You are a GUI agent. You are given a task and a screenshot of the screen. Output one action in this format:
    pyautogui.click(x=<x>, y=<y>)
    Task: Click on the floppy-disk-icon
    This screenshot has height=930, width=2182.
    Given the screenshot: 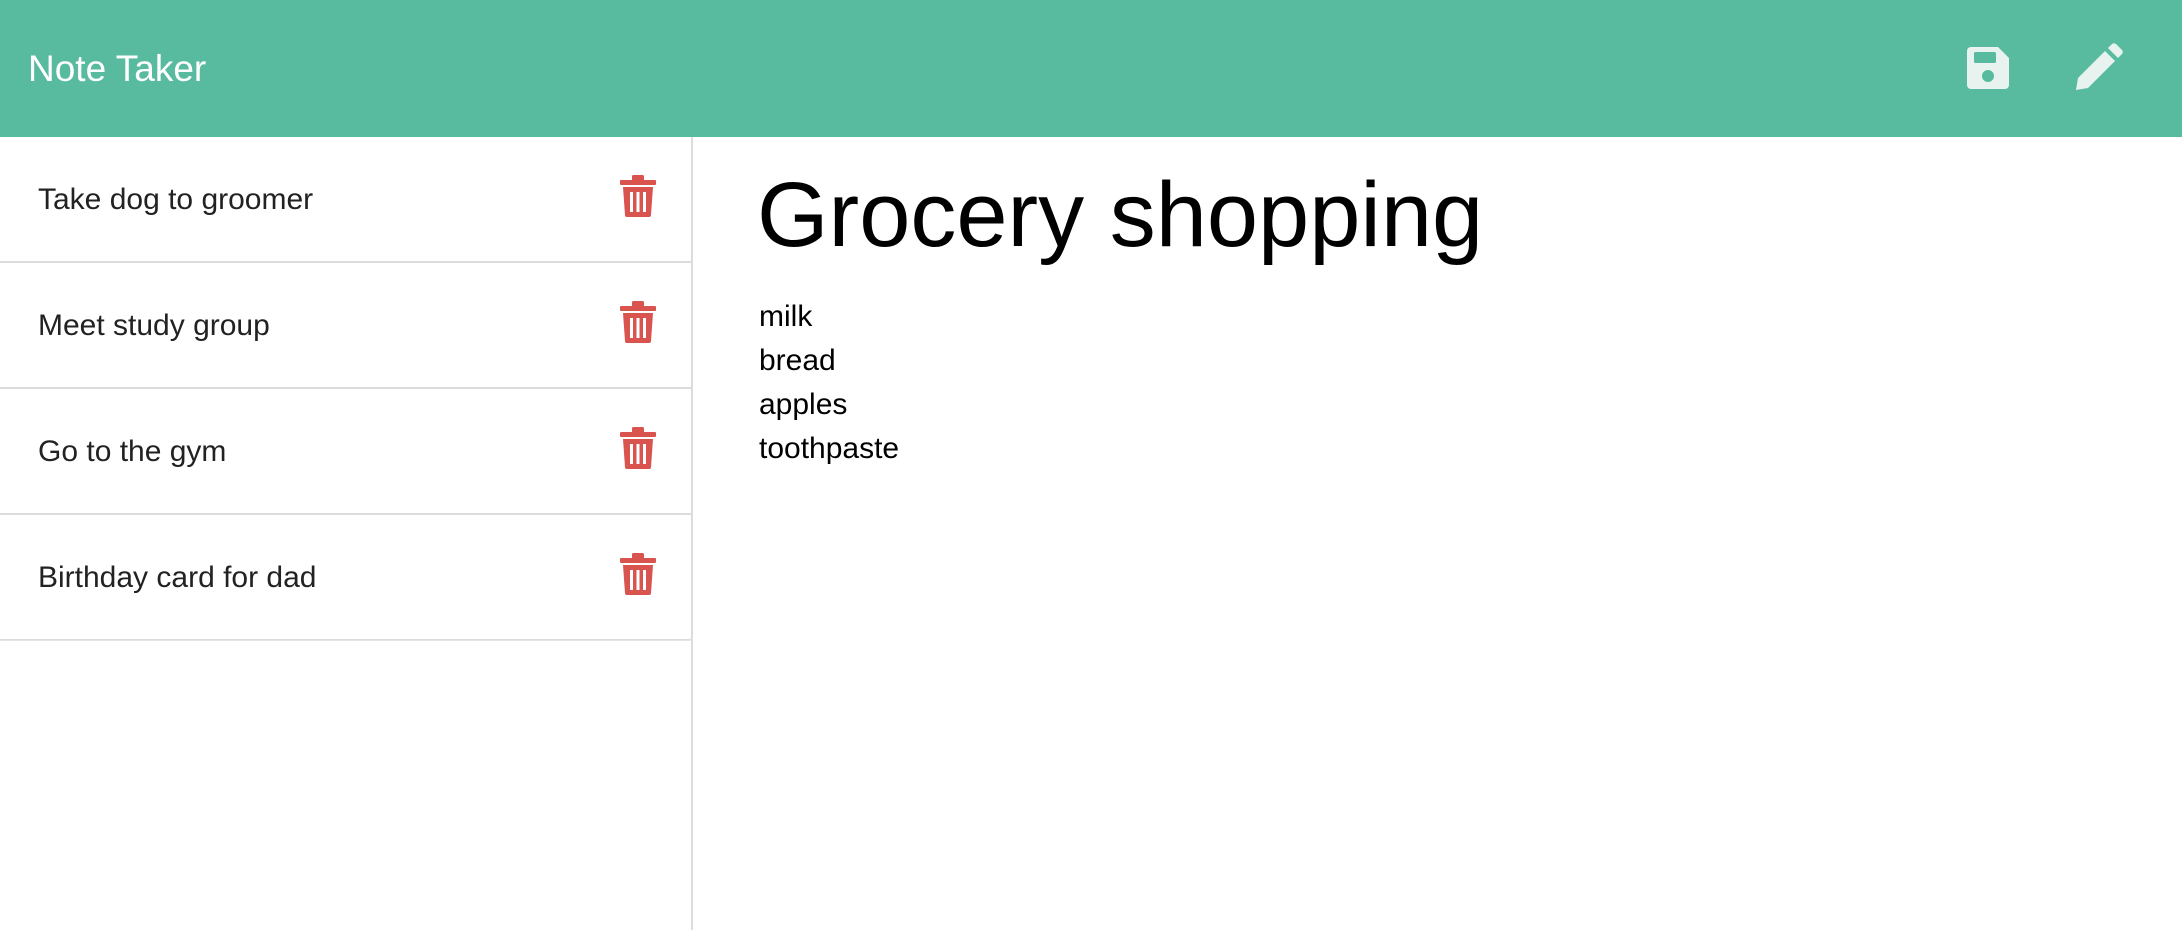 What is the action you would take?
    pyautogui.click(x=1988, y=68)
    